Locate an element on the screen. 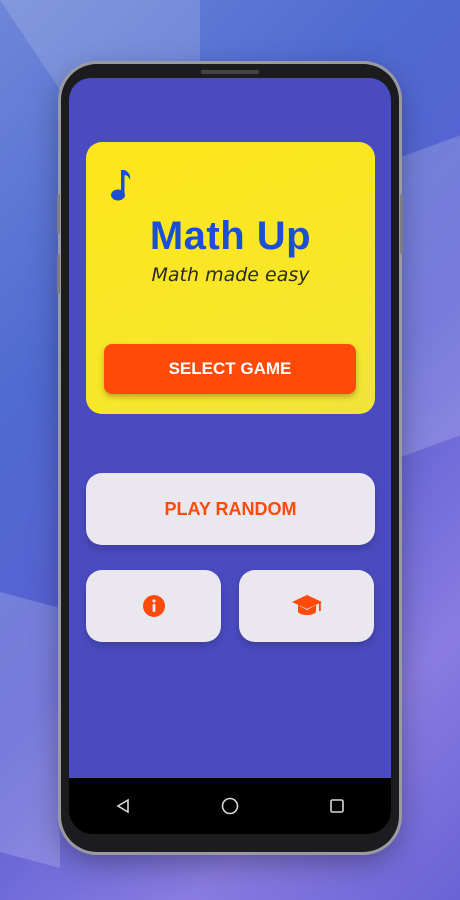 The image size is (460, 900). power-button is located at coordinates (401, 224).